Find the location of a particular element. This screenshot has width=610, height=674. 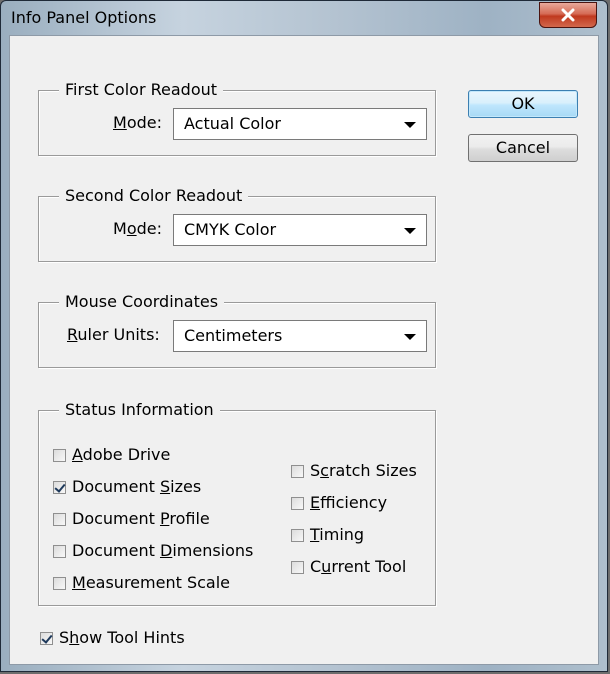

efficiency-checkbox: Efficiency is located at coordinates (339, 503).